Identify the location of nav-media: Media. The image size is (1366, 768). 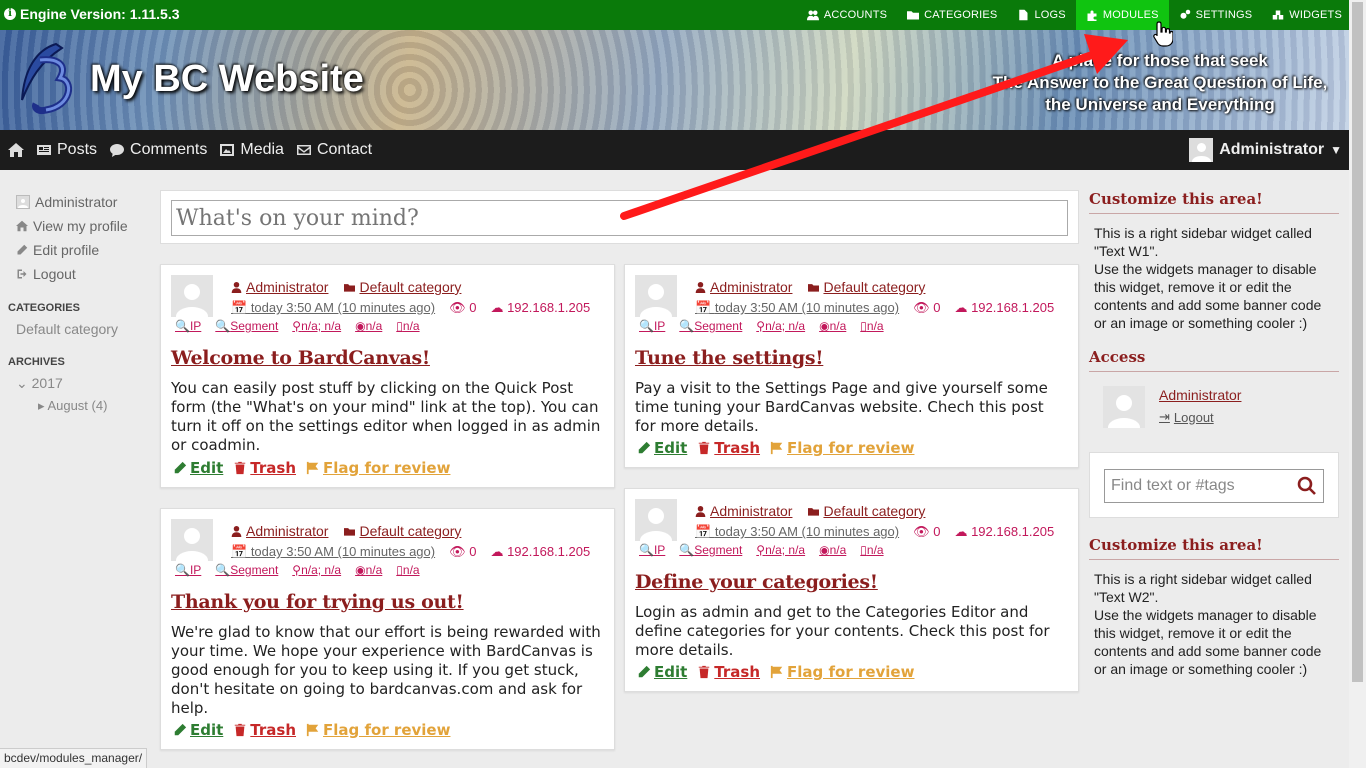
(251, 150).